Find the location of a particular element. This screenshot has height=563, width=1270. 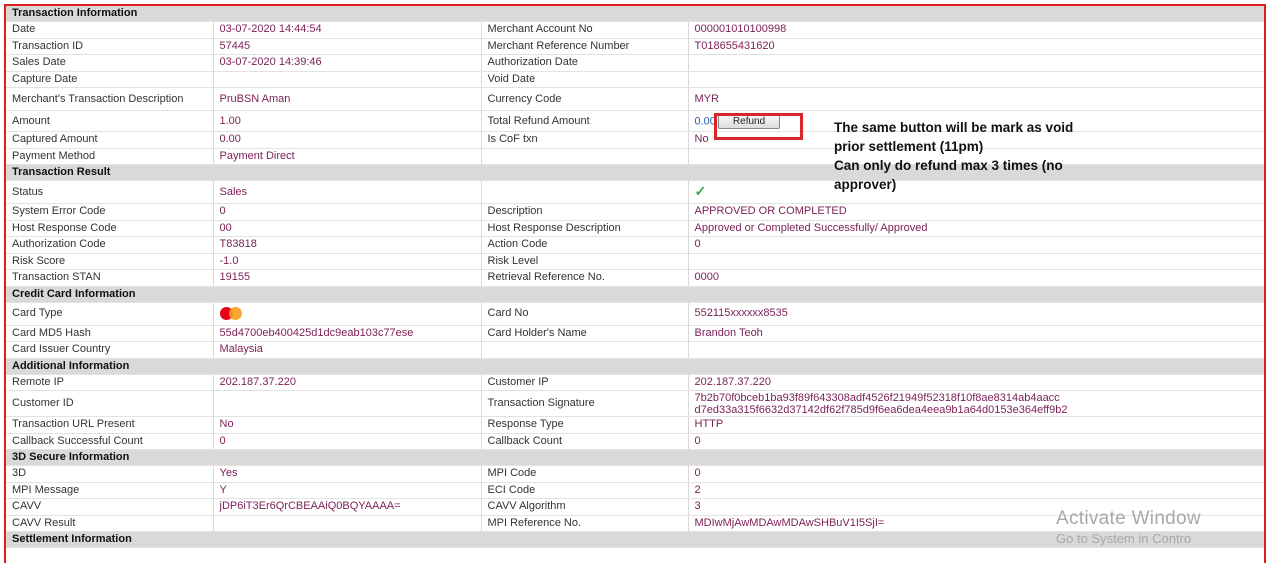

mpi-code-value: 0 is located at coordinates (976, 474).